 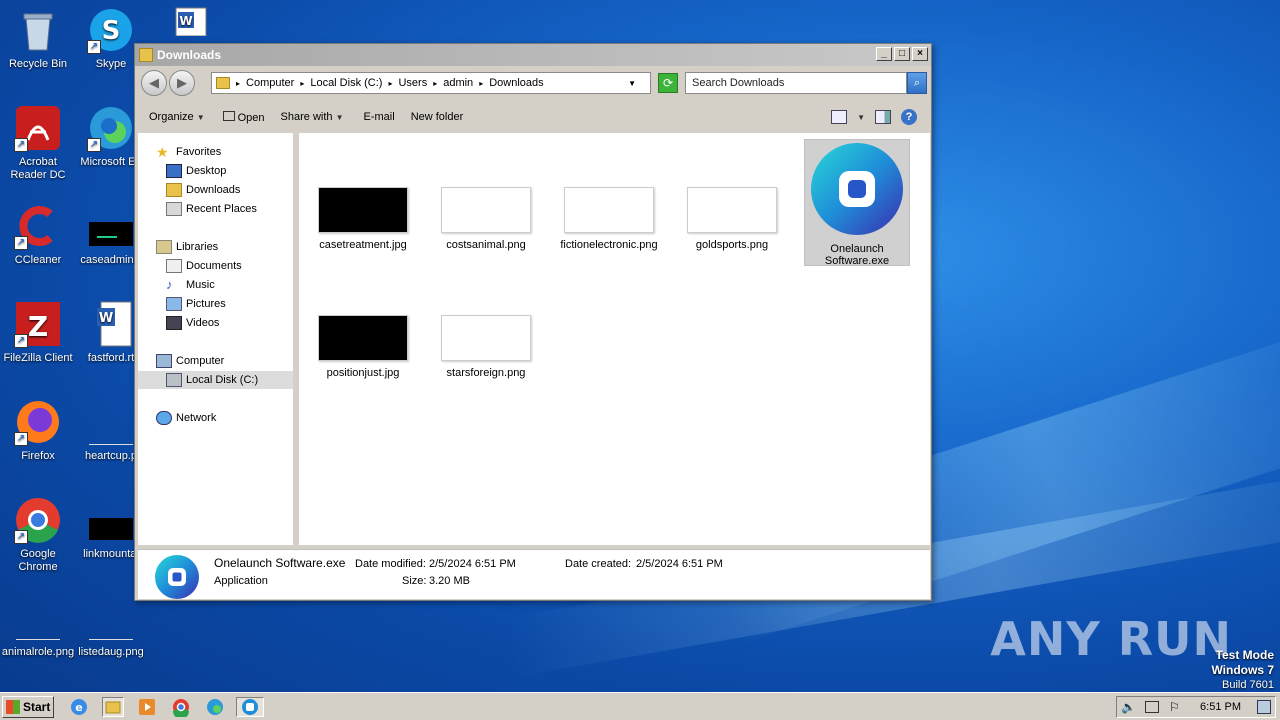 I want to click on nav-network: Network, so click(x=186, y=418).